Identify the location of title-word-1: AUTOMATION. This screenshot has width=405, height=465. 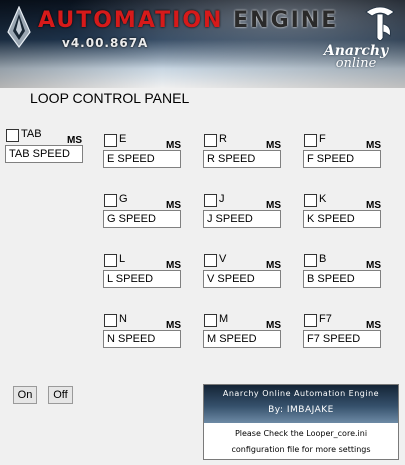
(131, 20).